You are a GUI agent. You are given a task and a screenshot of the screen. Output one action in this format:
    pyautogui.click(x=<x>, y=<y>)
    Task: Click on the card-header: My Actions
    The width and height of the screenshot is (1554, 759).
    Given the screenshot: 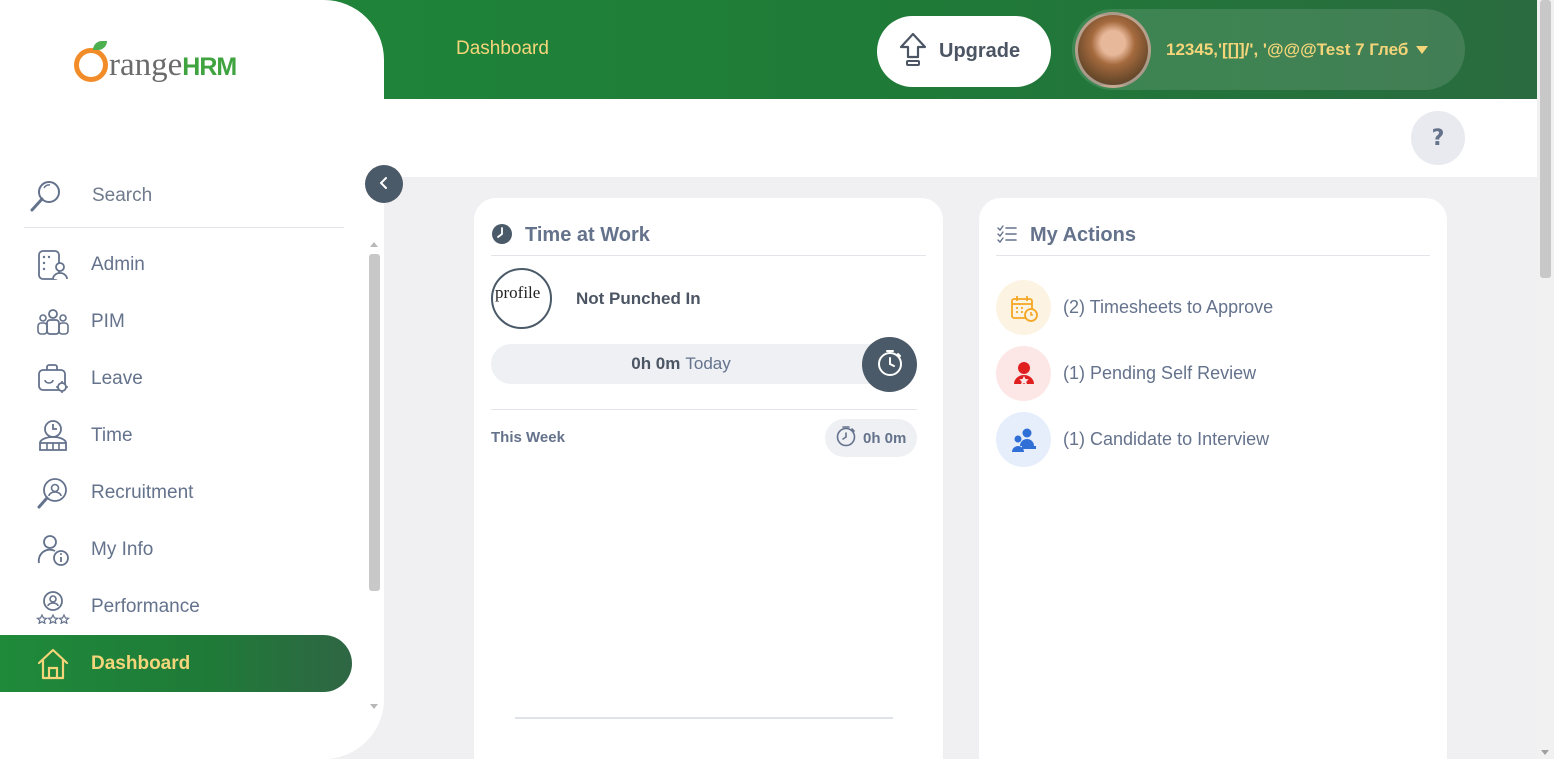 What is the action you would take?
    pyautogui.click(x=1213, y=236)
    